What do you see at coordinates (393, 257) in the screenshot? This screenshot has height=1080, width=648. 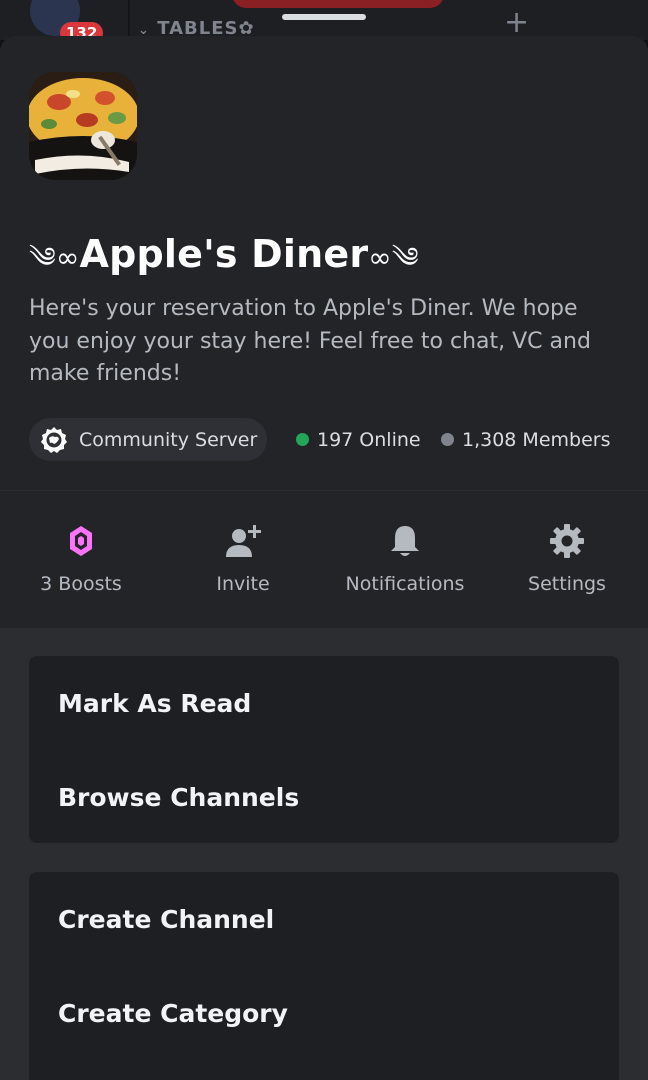 I see `ornament-right: ∞༄` at bounding box center [393, 257].